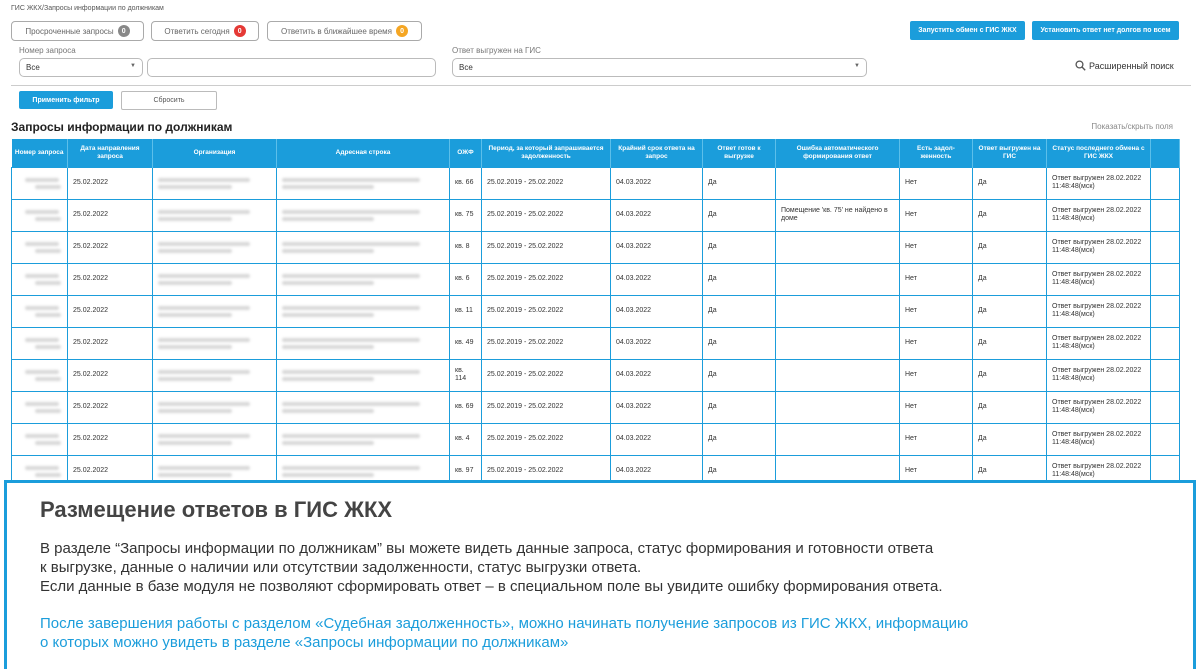 Image resolution: width=1200 pixels, height=669 pixels. I want to click on info-title: Размещение ответов в ГИС ЖКХ, so click(216, 509).